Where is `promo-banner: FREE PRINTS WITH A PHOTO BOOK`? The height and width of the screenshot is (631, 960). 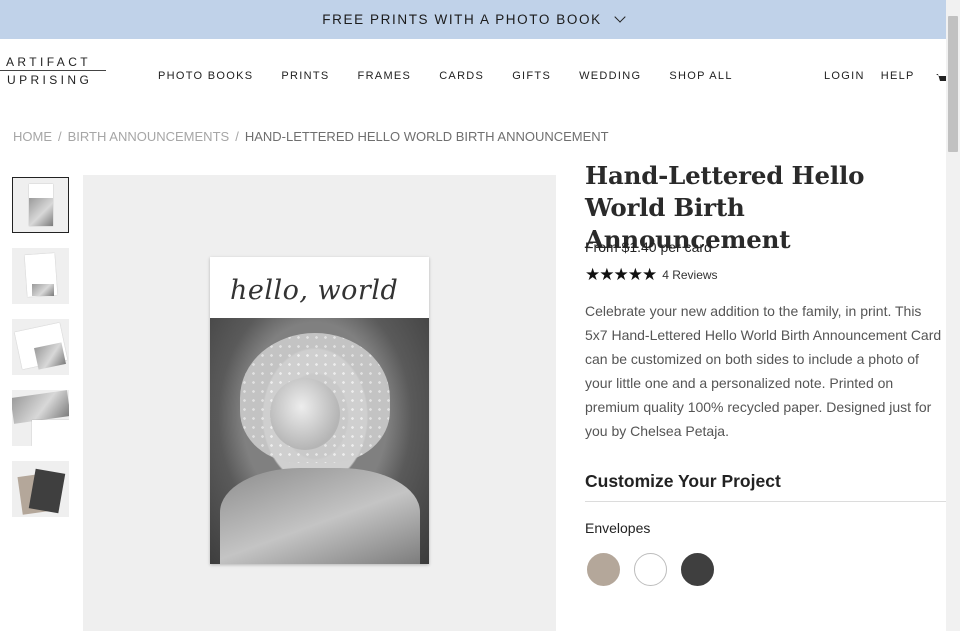 promo-banner: FREE PRINTS WITH A PHOTO BOOK is located at coordinates (473, 19).